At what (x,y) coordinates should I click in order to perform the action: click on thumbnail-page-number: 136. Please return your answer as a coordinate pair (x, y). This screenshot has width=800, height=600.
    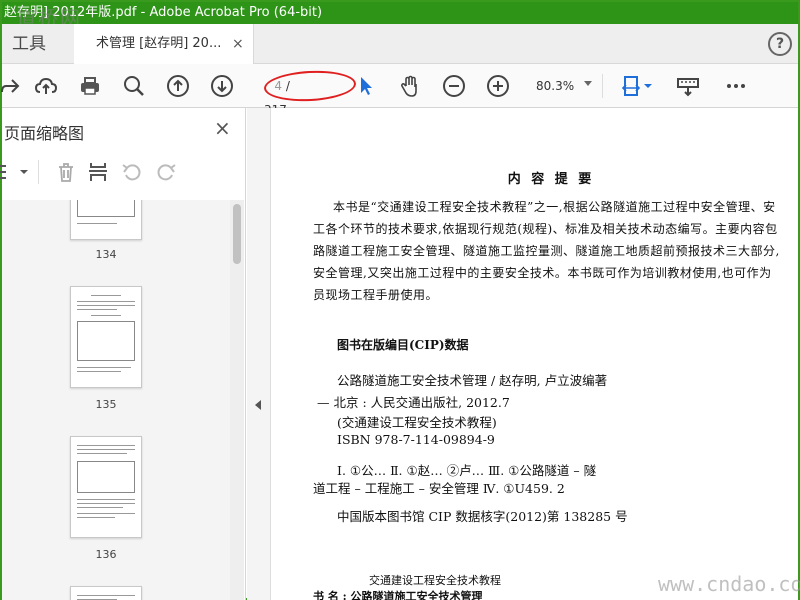
    Looking at the image, I should click on (106, 554).